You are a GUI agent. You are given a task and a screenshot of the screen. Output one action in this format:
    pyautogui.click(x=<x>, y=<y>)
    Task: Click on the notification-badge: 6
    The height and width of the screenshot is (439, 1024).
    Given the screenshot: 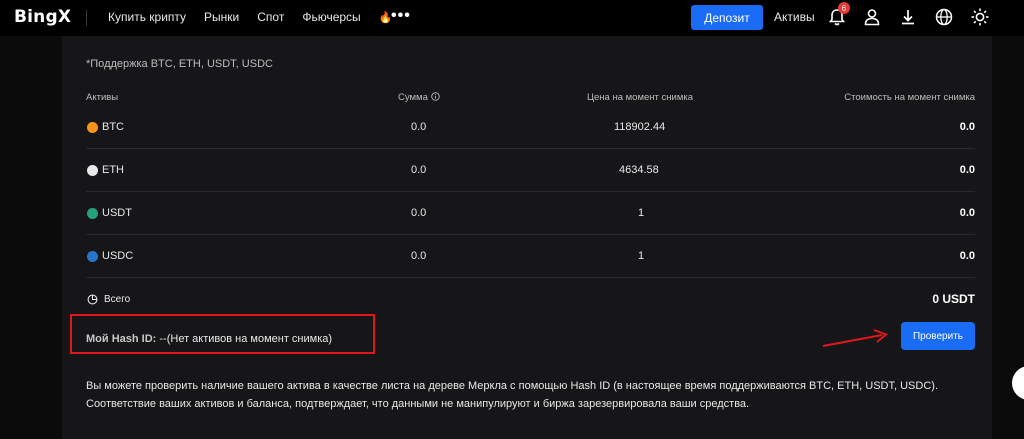 What is the action you would take?
    pyautogui.click(x=844, y=8)
    